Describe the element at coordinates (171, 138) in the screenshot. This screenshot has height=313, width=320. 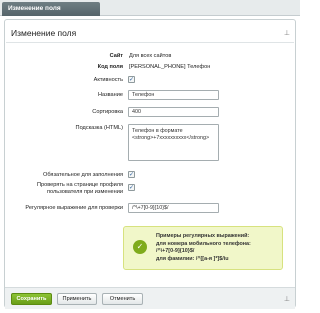
I see `tooltip-line-2: <strong>+7xxxxxxxxxx</strong>` at that location.